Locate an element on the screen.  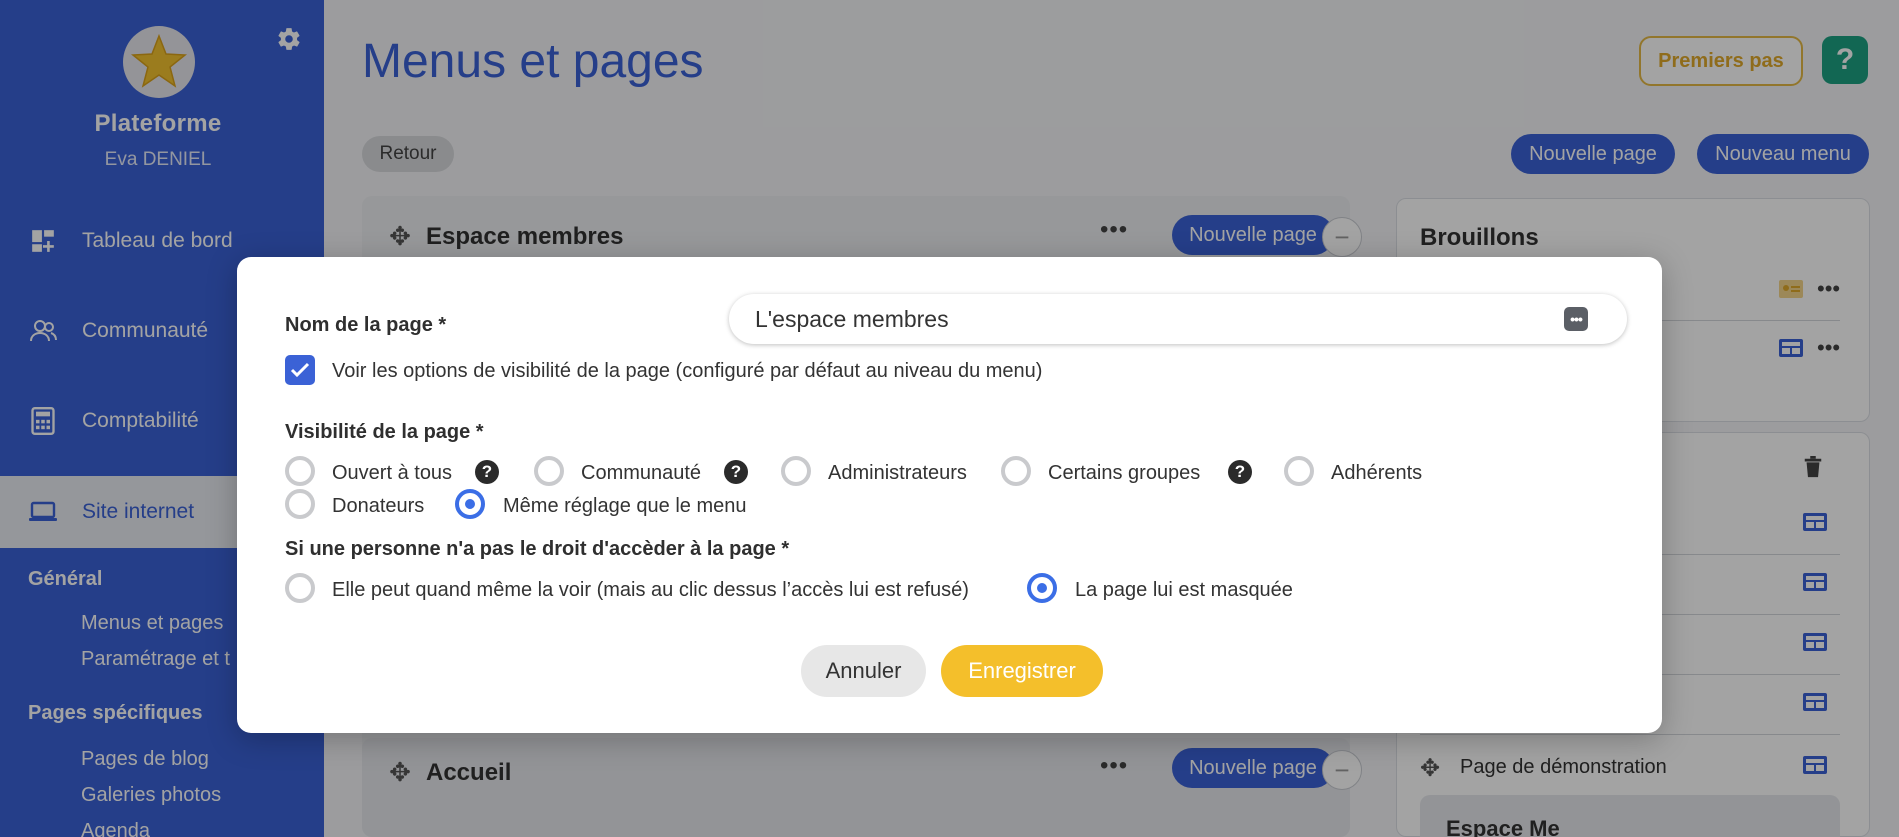
checkmark-icon is located at coordinates (300, 370).